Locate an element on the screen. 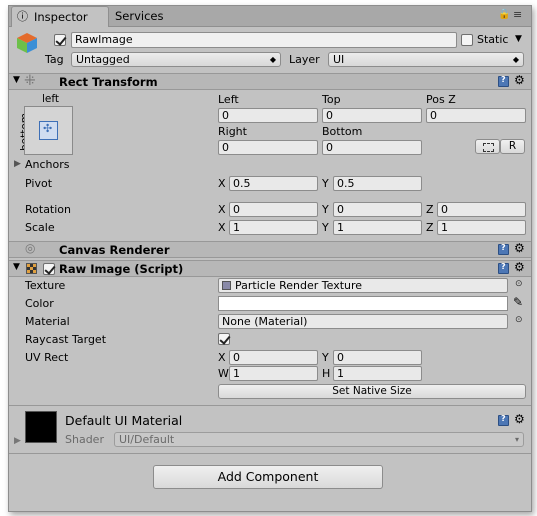 This screenshot has height=516, width=537. rect-transform-icon: ⁜ is located at coordinates (30, 81).